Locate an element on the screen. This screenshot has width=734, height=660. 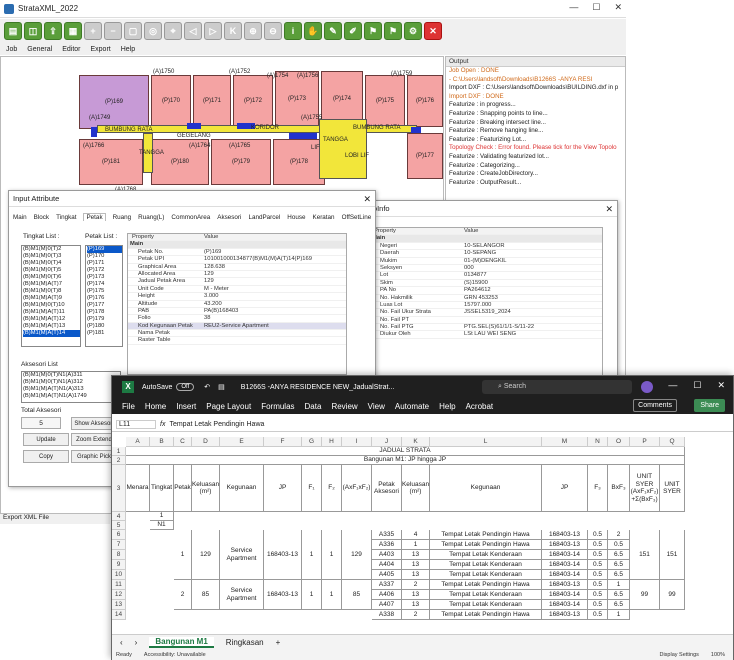
table-cell: 2 is located at coordinates (183, 595).